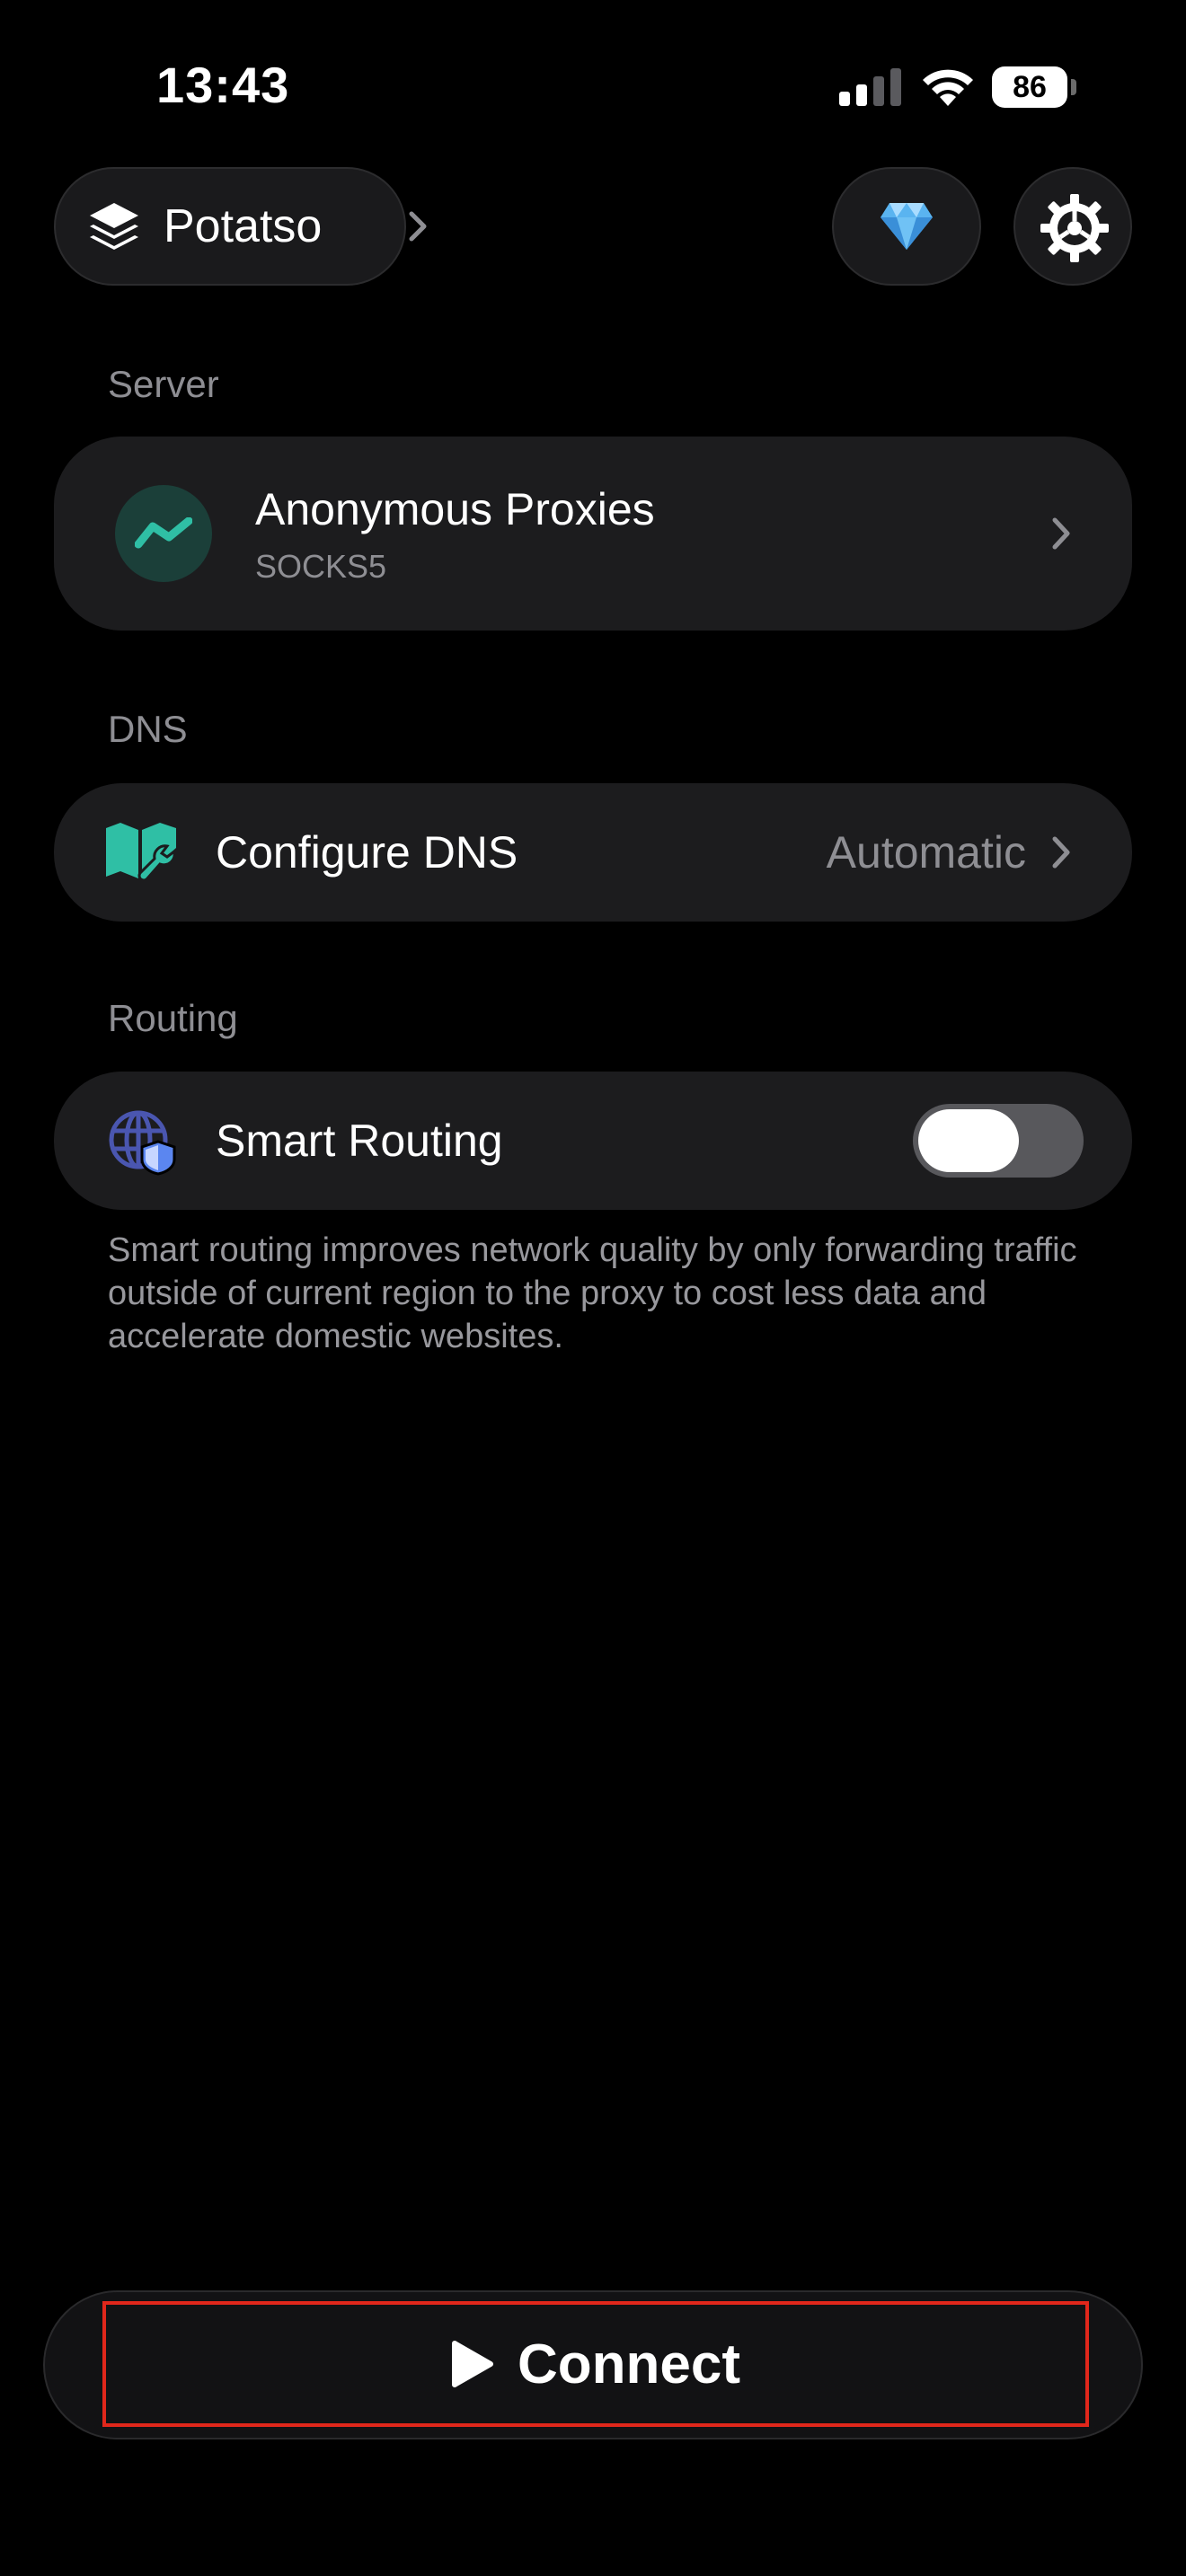 The height and width of the screenshot is (2576, 1186). Describe the element at coordinates (223, 85) in the screenshot. I see `status-time: 13:43` at that location.